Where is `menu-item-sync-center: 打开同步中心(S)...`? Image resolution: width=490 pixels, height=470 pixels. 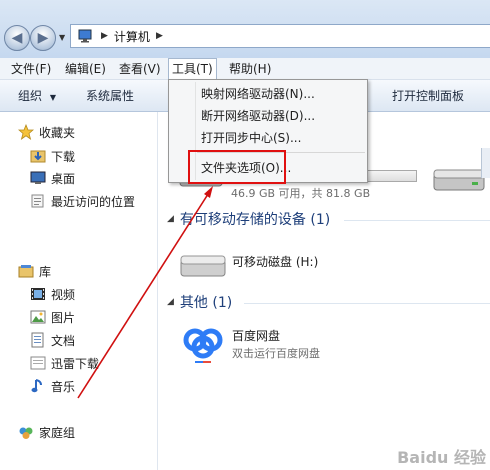 menu-item-sync-center: 打开同步中心(S)... is located at coordinates (251, 138).